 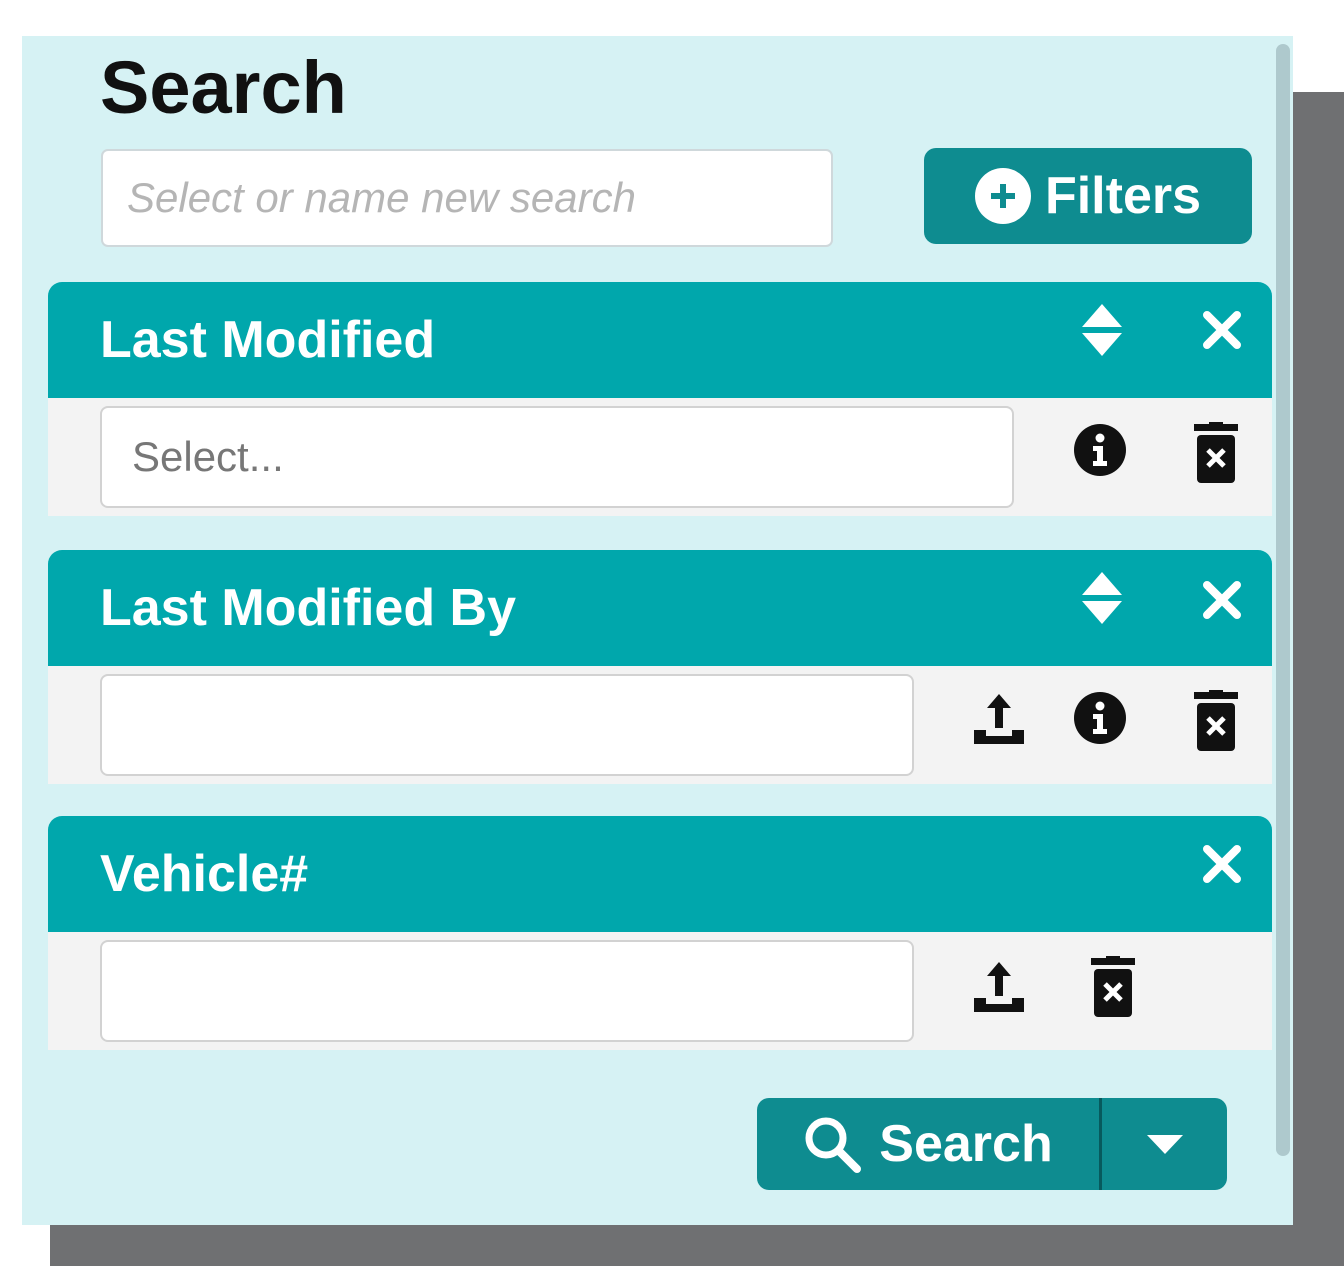 I want to click on search-button: Search, so click(x=928, y=1144).